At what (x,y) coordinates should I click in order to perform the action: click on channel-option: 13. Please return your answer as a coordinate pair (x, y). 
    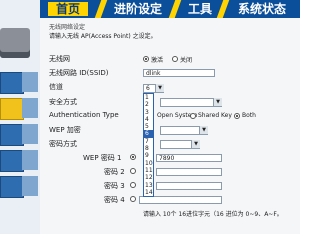
    Looking at the image, I should click on (148, 185).